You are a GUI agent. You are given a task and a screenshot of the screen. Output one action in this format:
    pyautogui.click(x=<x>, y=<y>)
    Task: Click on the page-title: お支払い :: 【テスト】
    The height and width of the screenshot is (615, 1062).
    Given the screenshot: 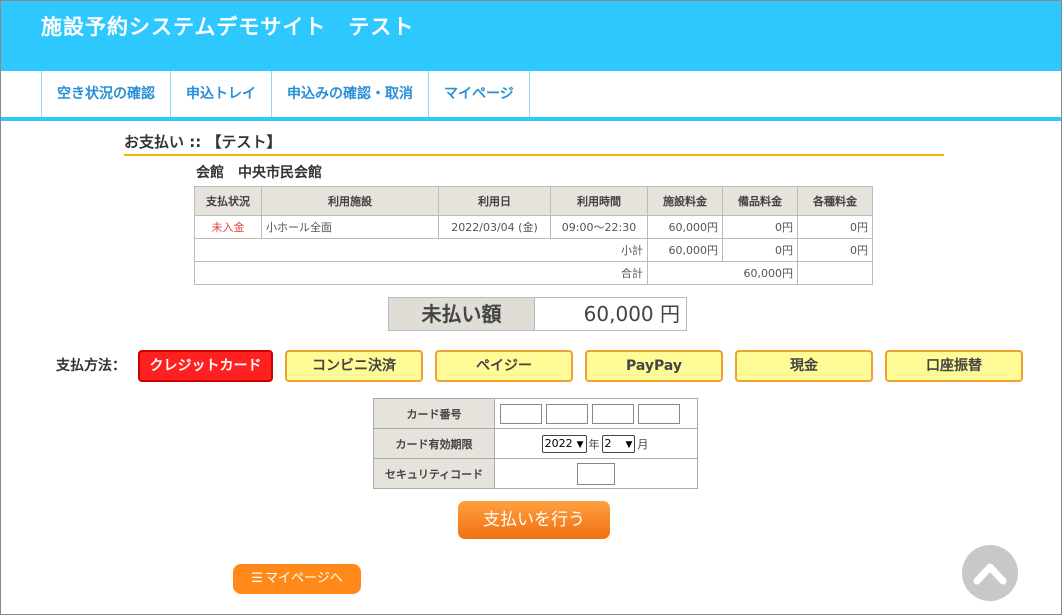 What is the action you would take?
    pyautogui.click(x=534, y=143)
    